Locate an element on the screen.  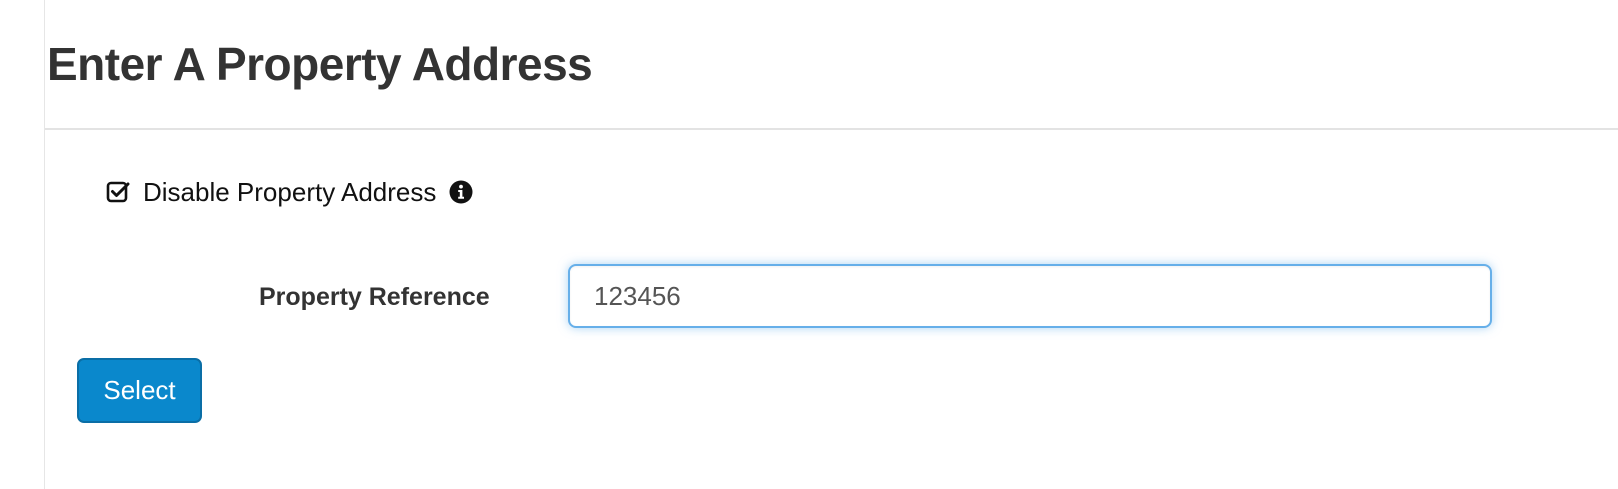
header-divider is located at coordinates (831, 129).